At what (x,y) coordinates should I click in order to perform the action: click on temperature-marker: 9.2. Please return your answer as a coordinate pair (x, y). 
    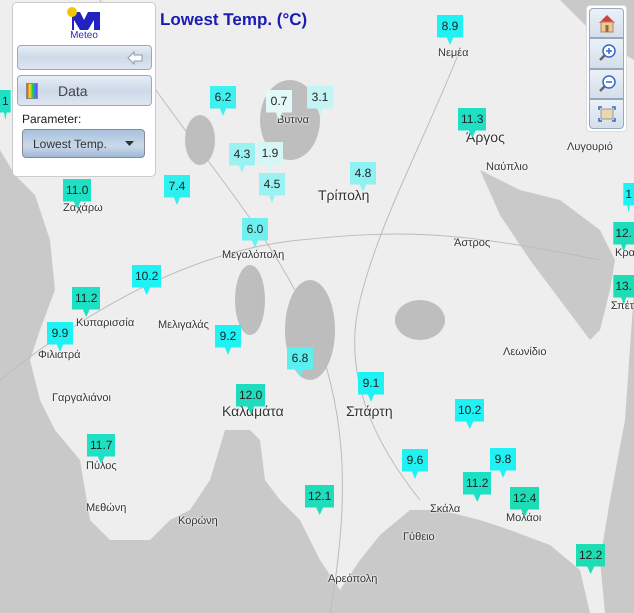
    Looking at the image, I should click on (228, 340).